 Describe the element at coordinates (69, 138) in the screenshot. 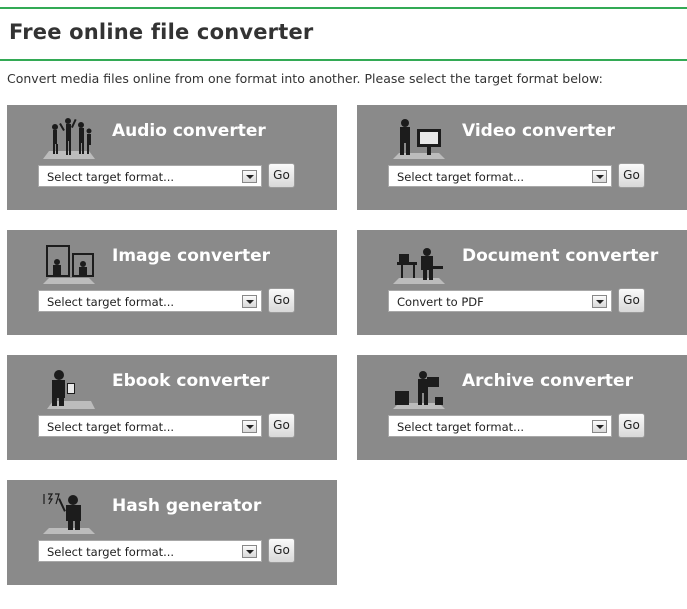

I see `dancers-icon` at that location.